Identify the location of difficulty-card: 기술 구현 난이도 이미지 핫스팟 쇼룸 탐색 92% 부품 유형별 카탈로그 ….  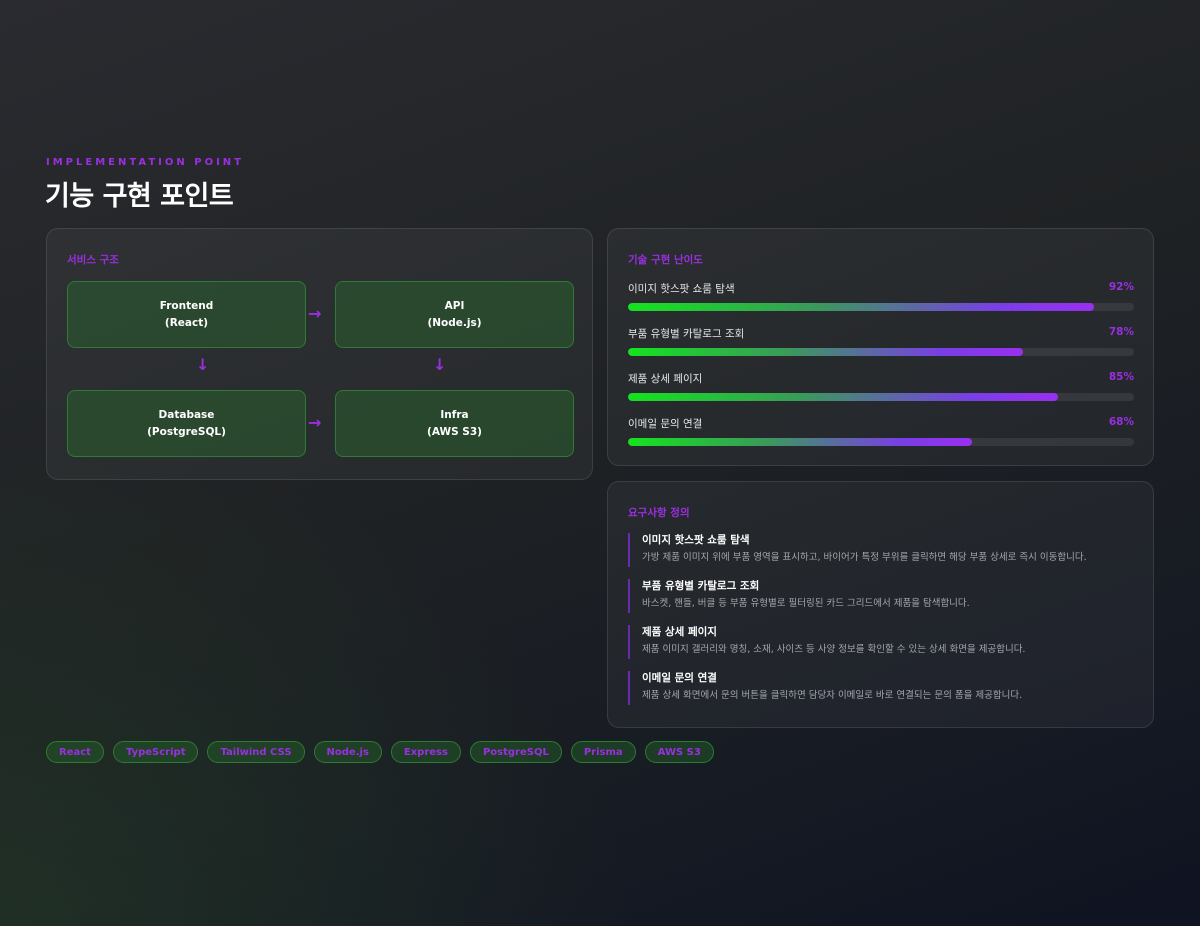
(880, 347).